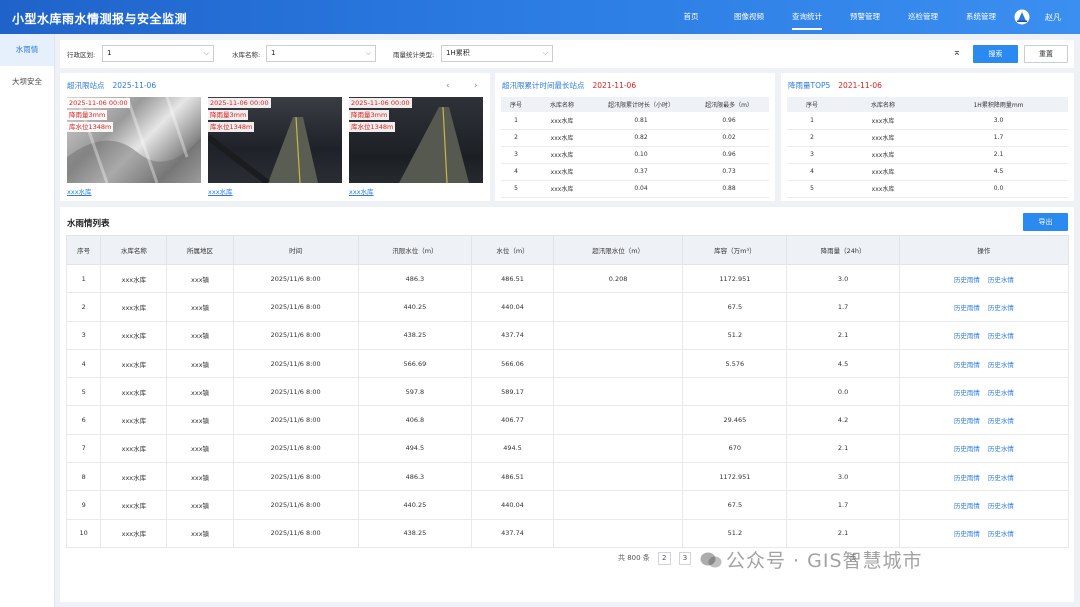 This screenshot has height=607, width=1080. I want to click on nav-system: 系统管理, so click(981, 17).